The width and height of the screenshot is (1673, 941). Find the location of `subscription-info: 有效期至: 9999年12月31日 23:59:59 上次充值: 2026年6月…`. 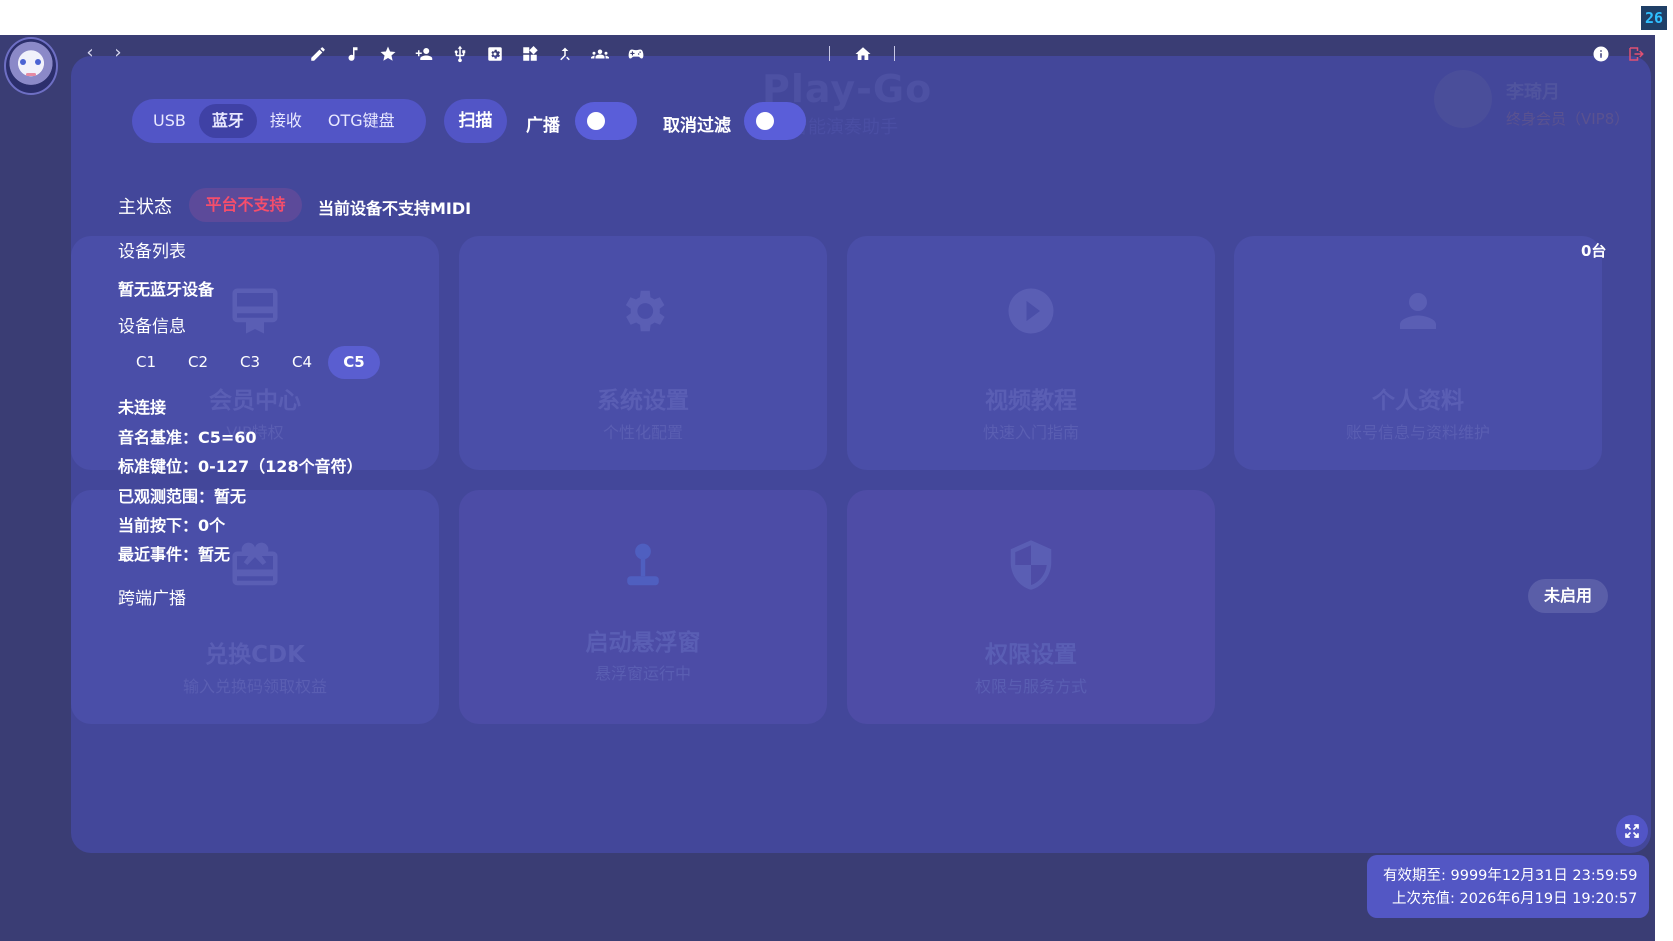

subscription-info: 有效期至: 9999年12月31日 23:59:59 上次充值: 2026年6月… is located at coordinates (1508, 886).